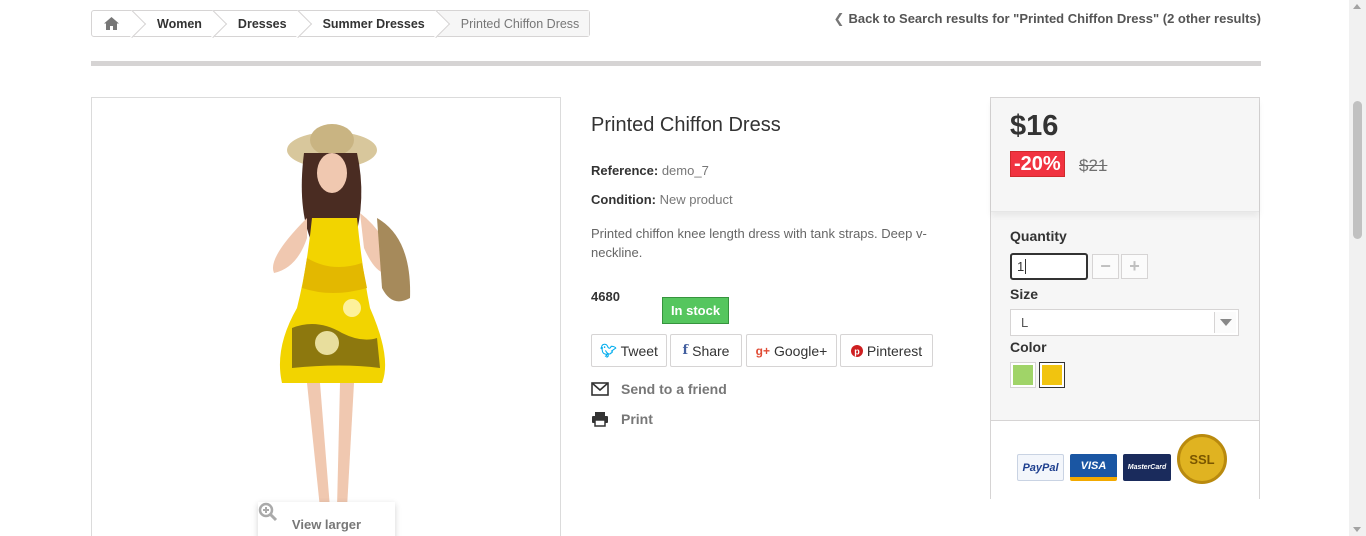  I want to click on price-area: $16 -20% $21, so click(1125, 155).